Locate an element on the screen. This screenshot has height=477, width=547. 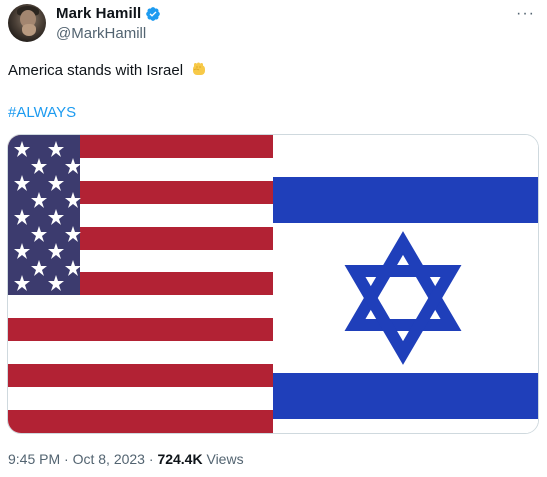
israel-flag-top-stripe is located at coordinates (405, 200).